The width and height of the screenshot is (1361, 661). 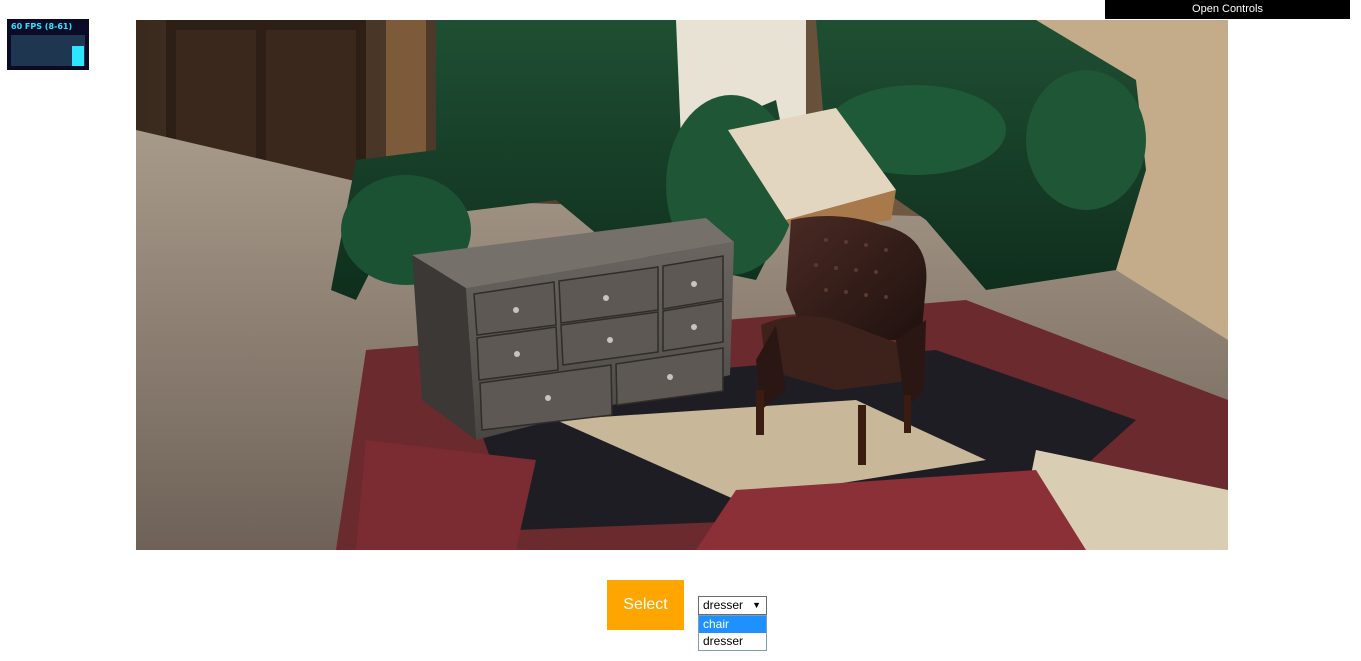 I want to click on dropdown-option-chair: chair, so click(x=732, y=624).